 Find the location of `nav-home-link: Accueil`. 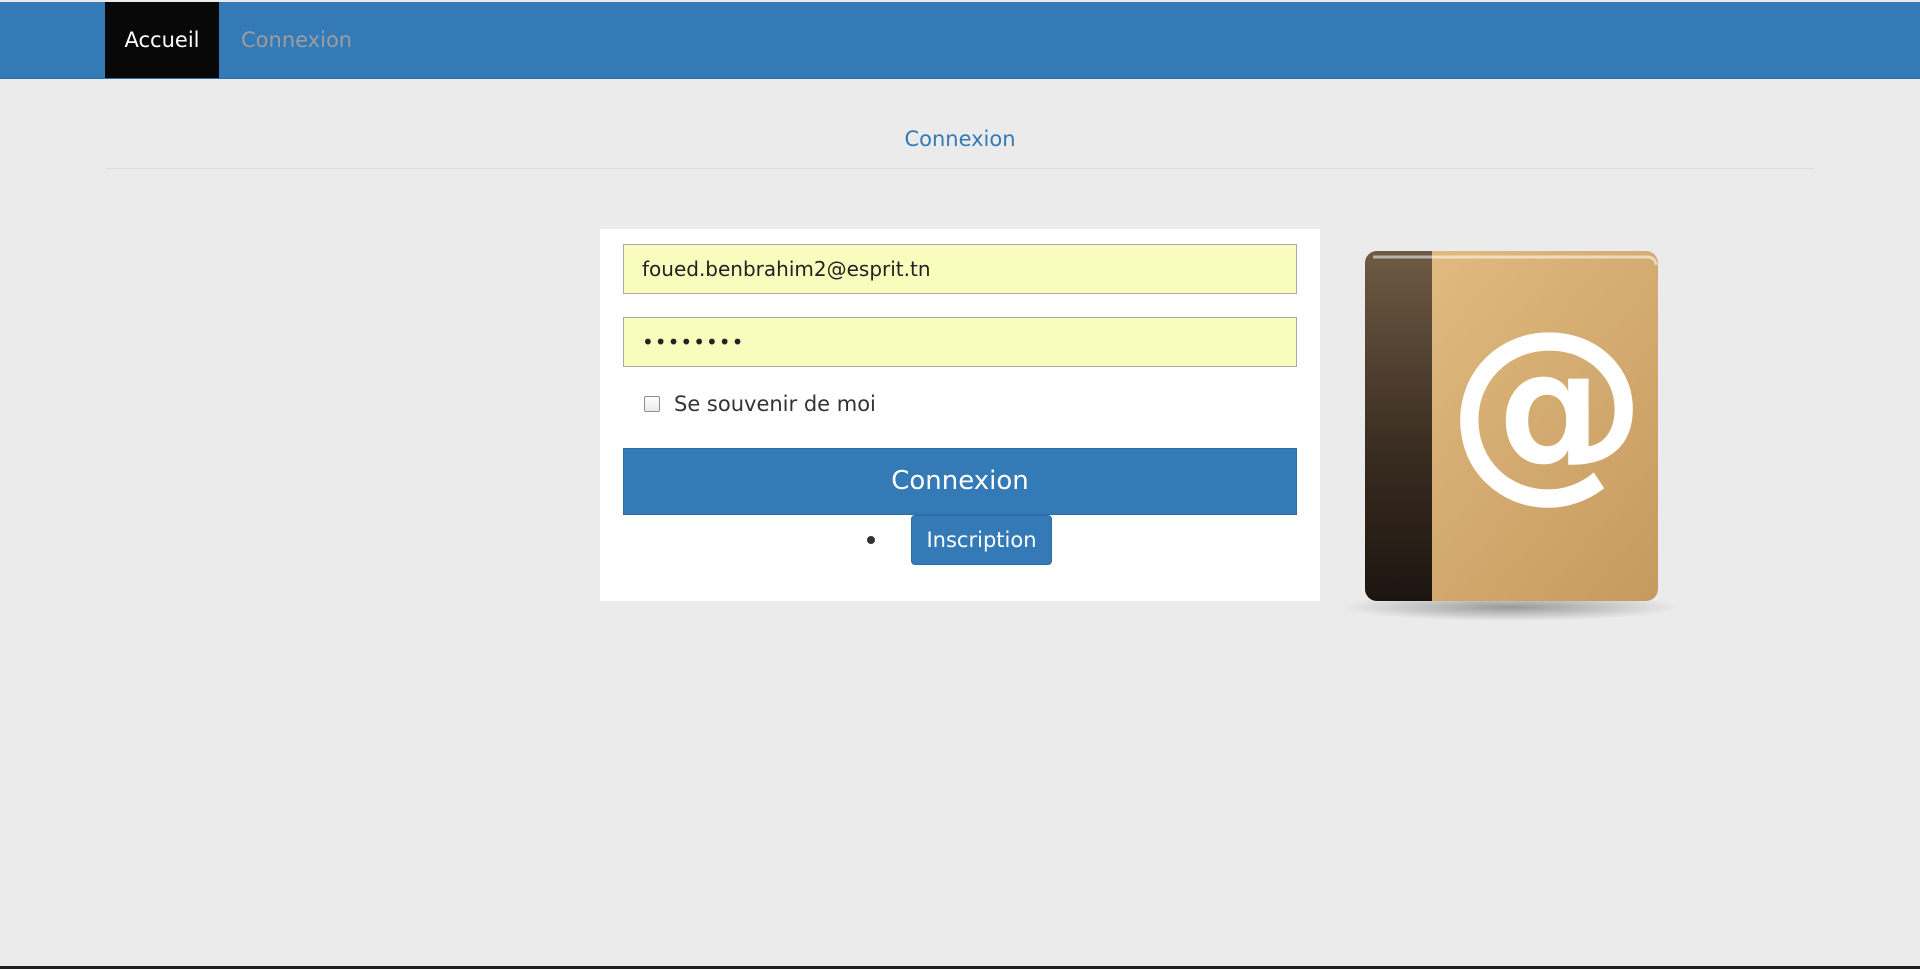

nav-home-link: Accueil is located at coordinates (162, 40).